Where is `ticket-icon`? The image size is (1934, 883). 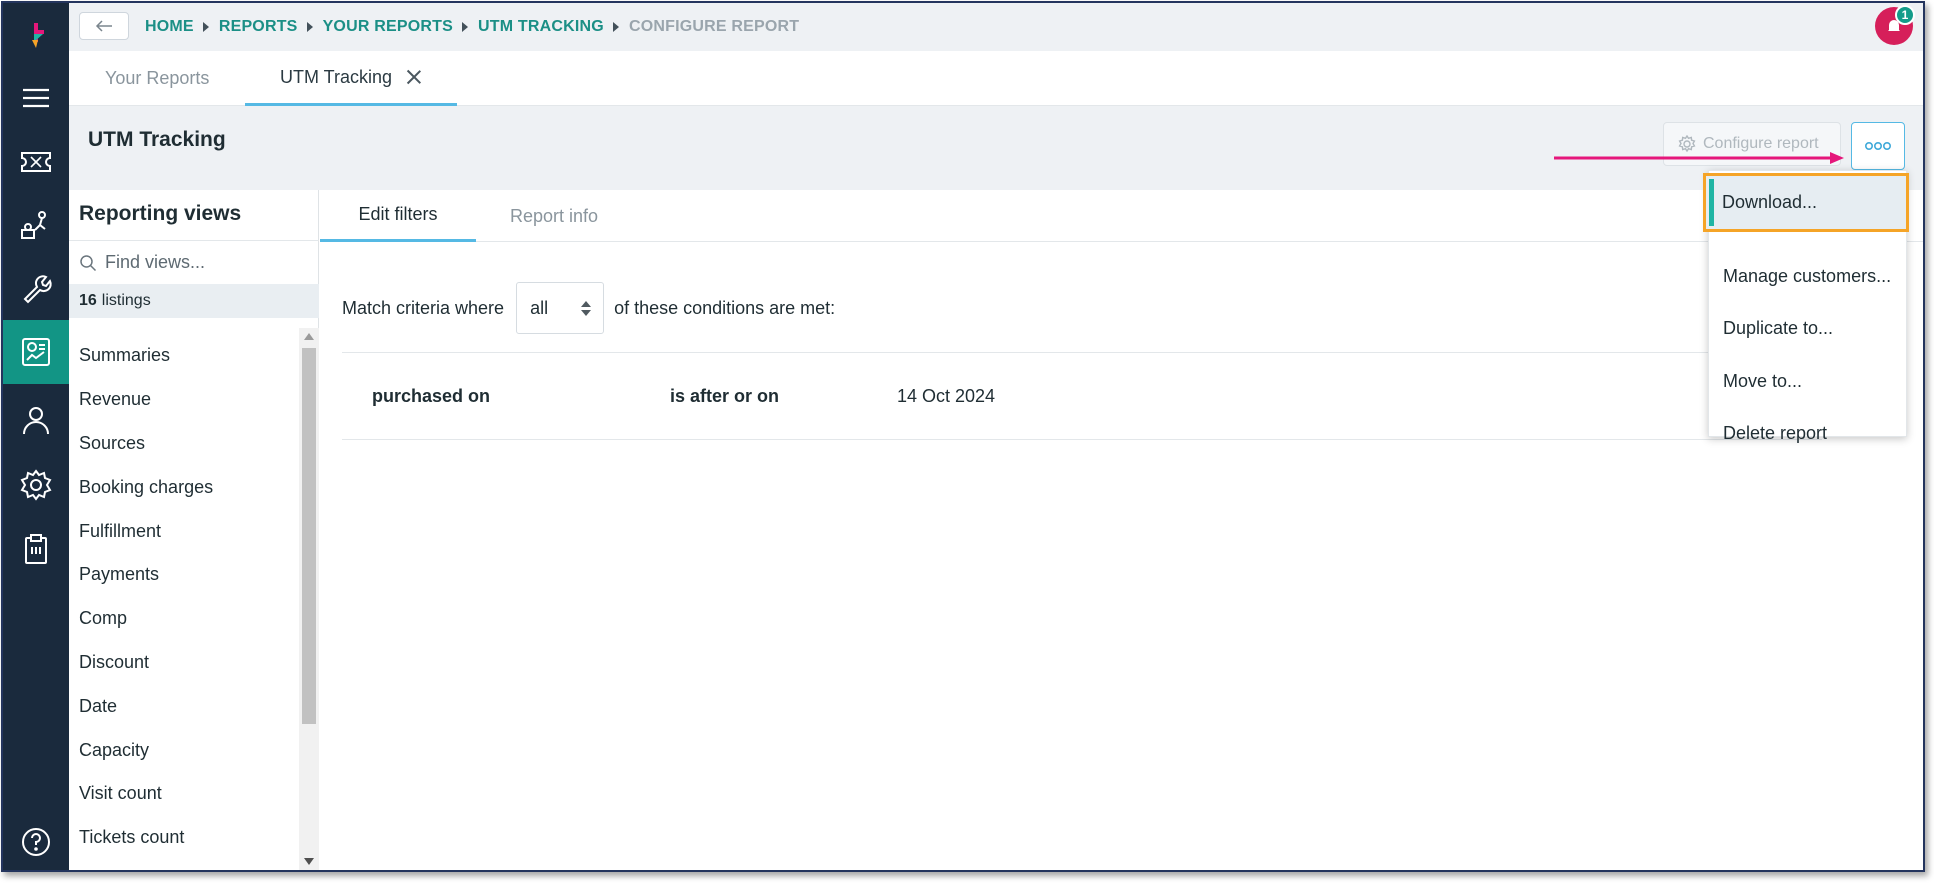 ticket-icon is located at coordinates (36, 162).